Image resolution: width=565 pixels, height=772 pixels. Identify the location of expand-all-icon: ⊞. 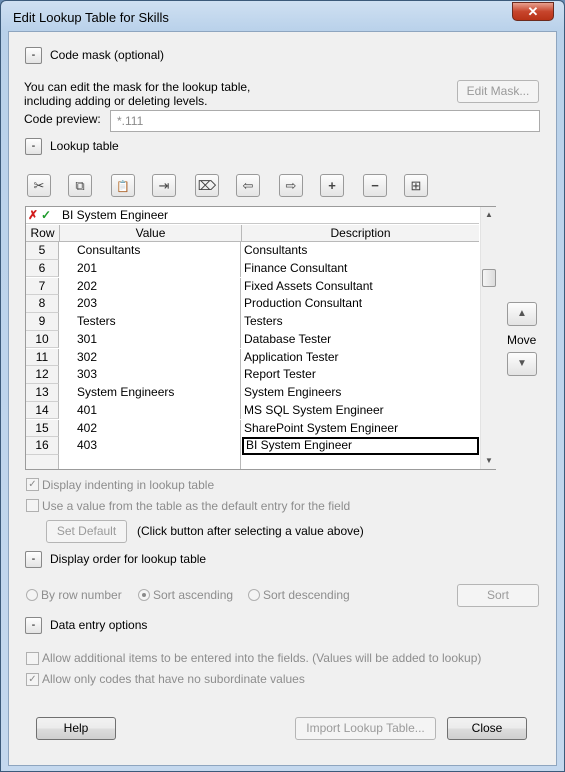
(416, 185).